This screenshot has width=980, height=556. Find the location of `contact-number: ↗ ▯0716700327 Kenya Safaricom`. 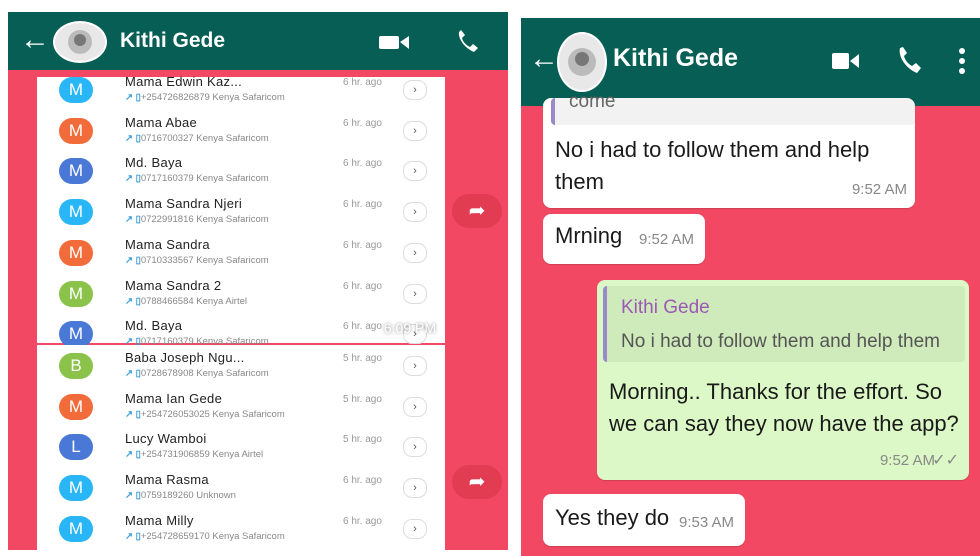

contact-number: ↗ ▯0716700327 Kenya Safaricom is located at coordinates (197, 138).